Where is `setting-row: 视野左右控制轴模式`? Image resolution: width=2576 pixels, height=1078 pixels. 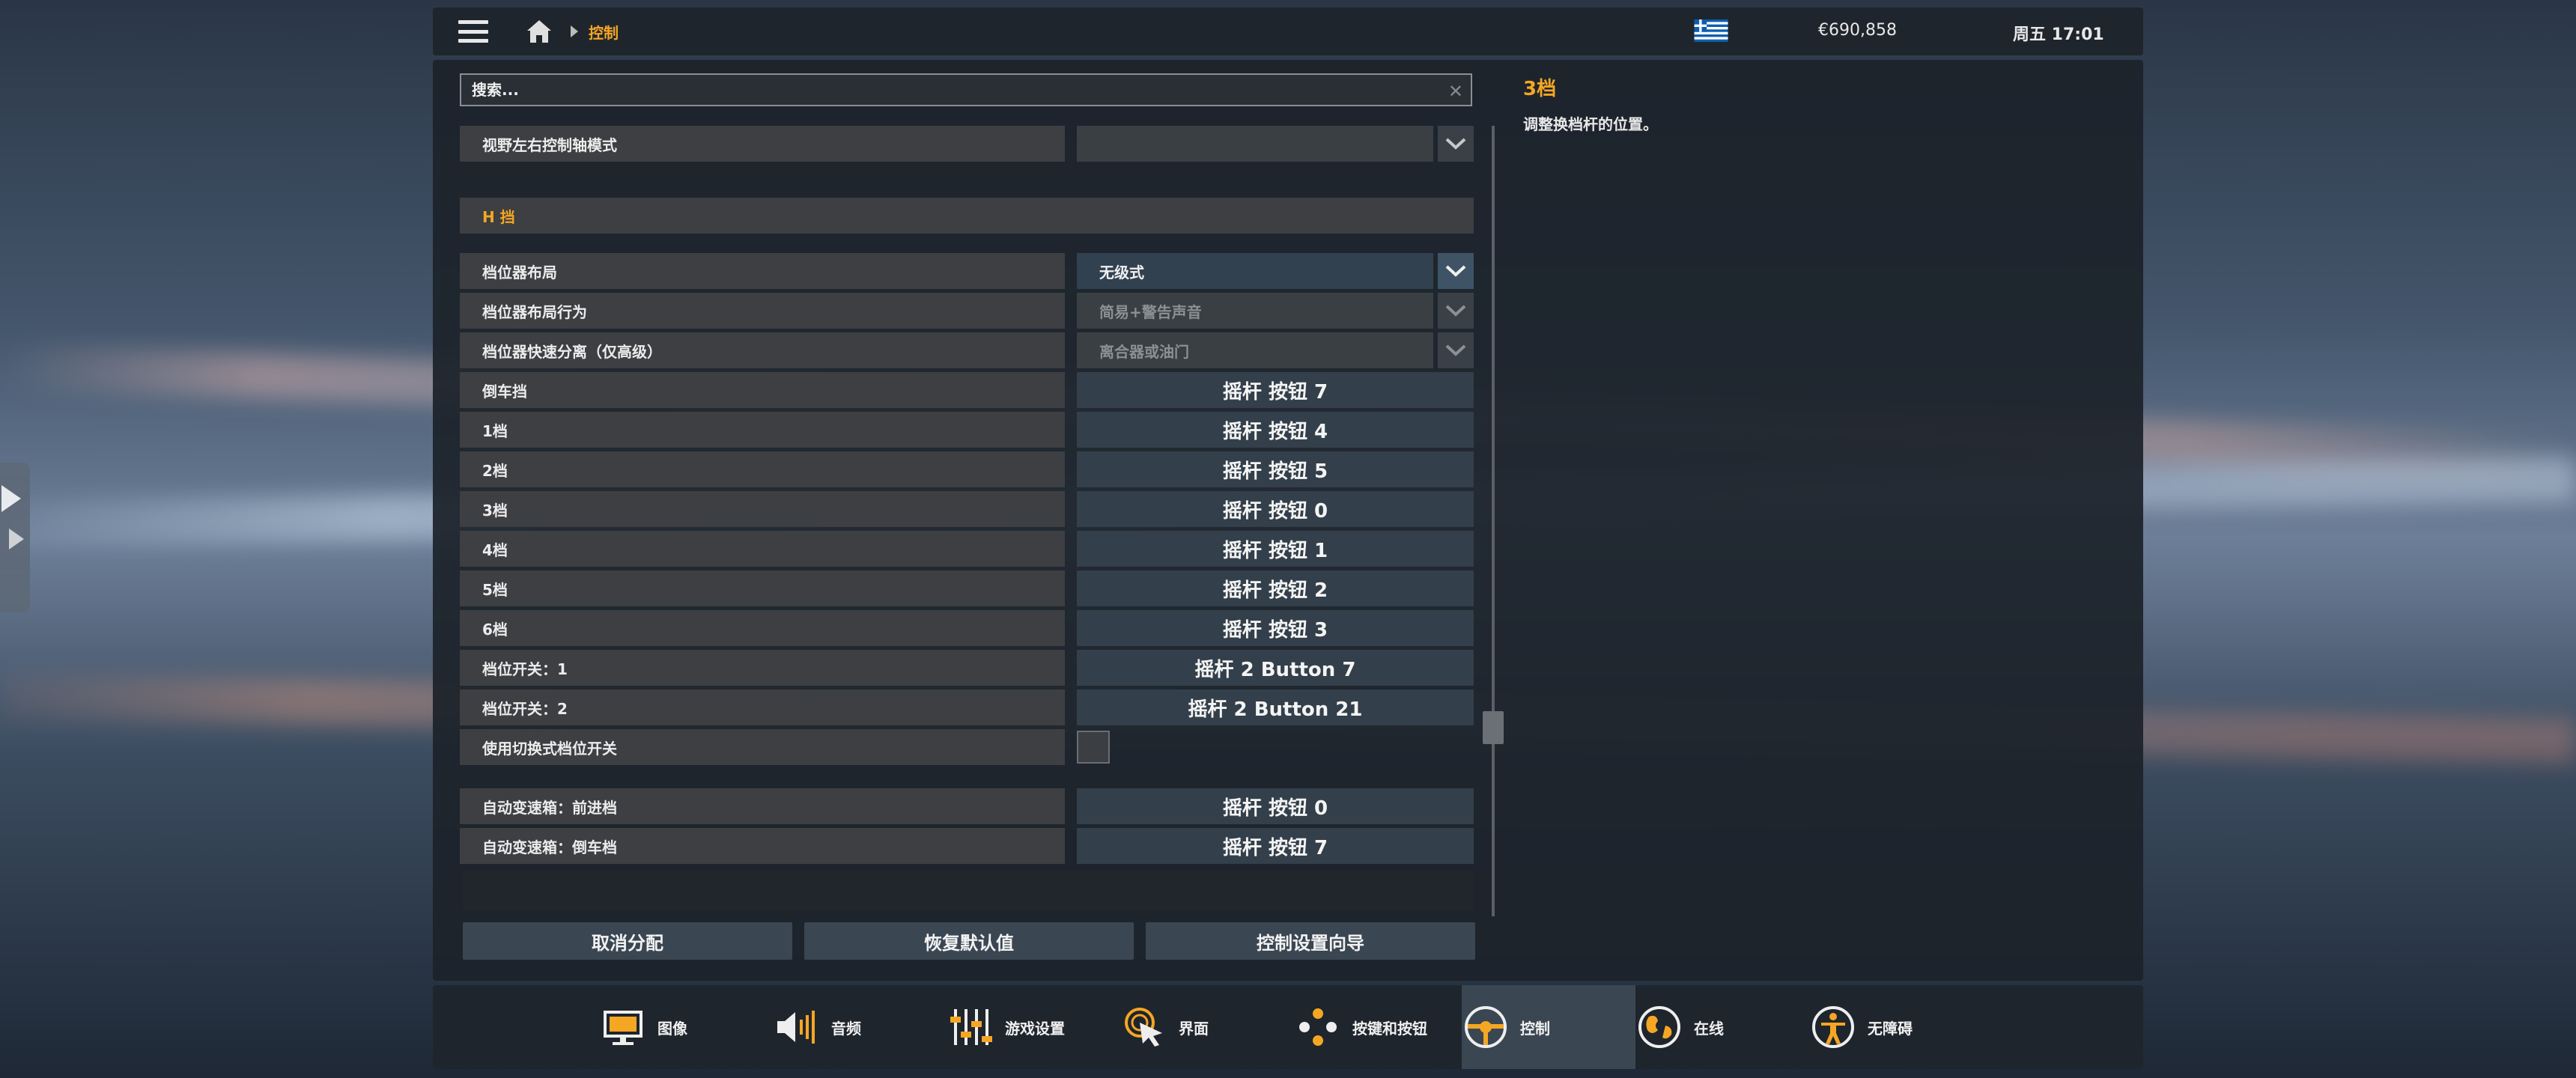 setting-row: 视野左右控制轴模式 is located at coordinates (967, 144).